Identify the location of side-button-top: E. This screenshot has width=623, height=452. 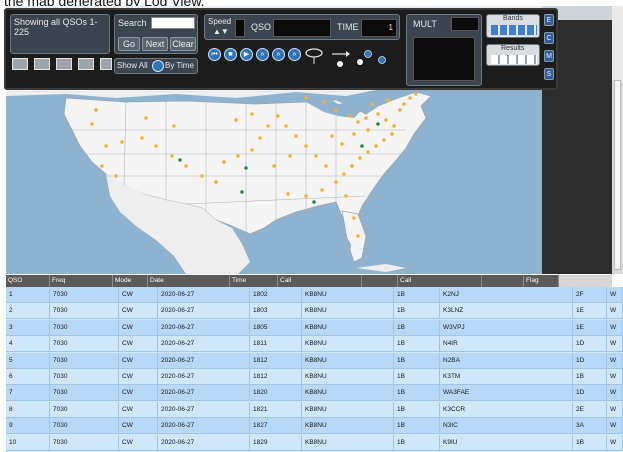
(549, 20).